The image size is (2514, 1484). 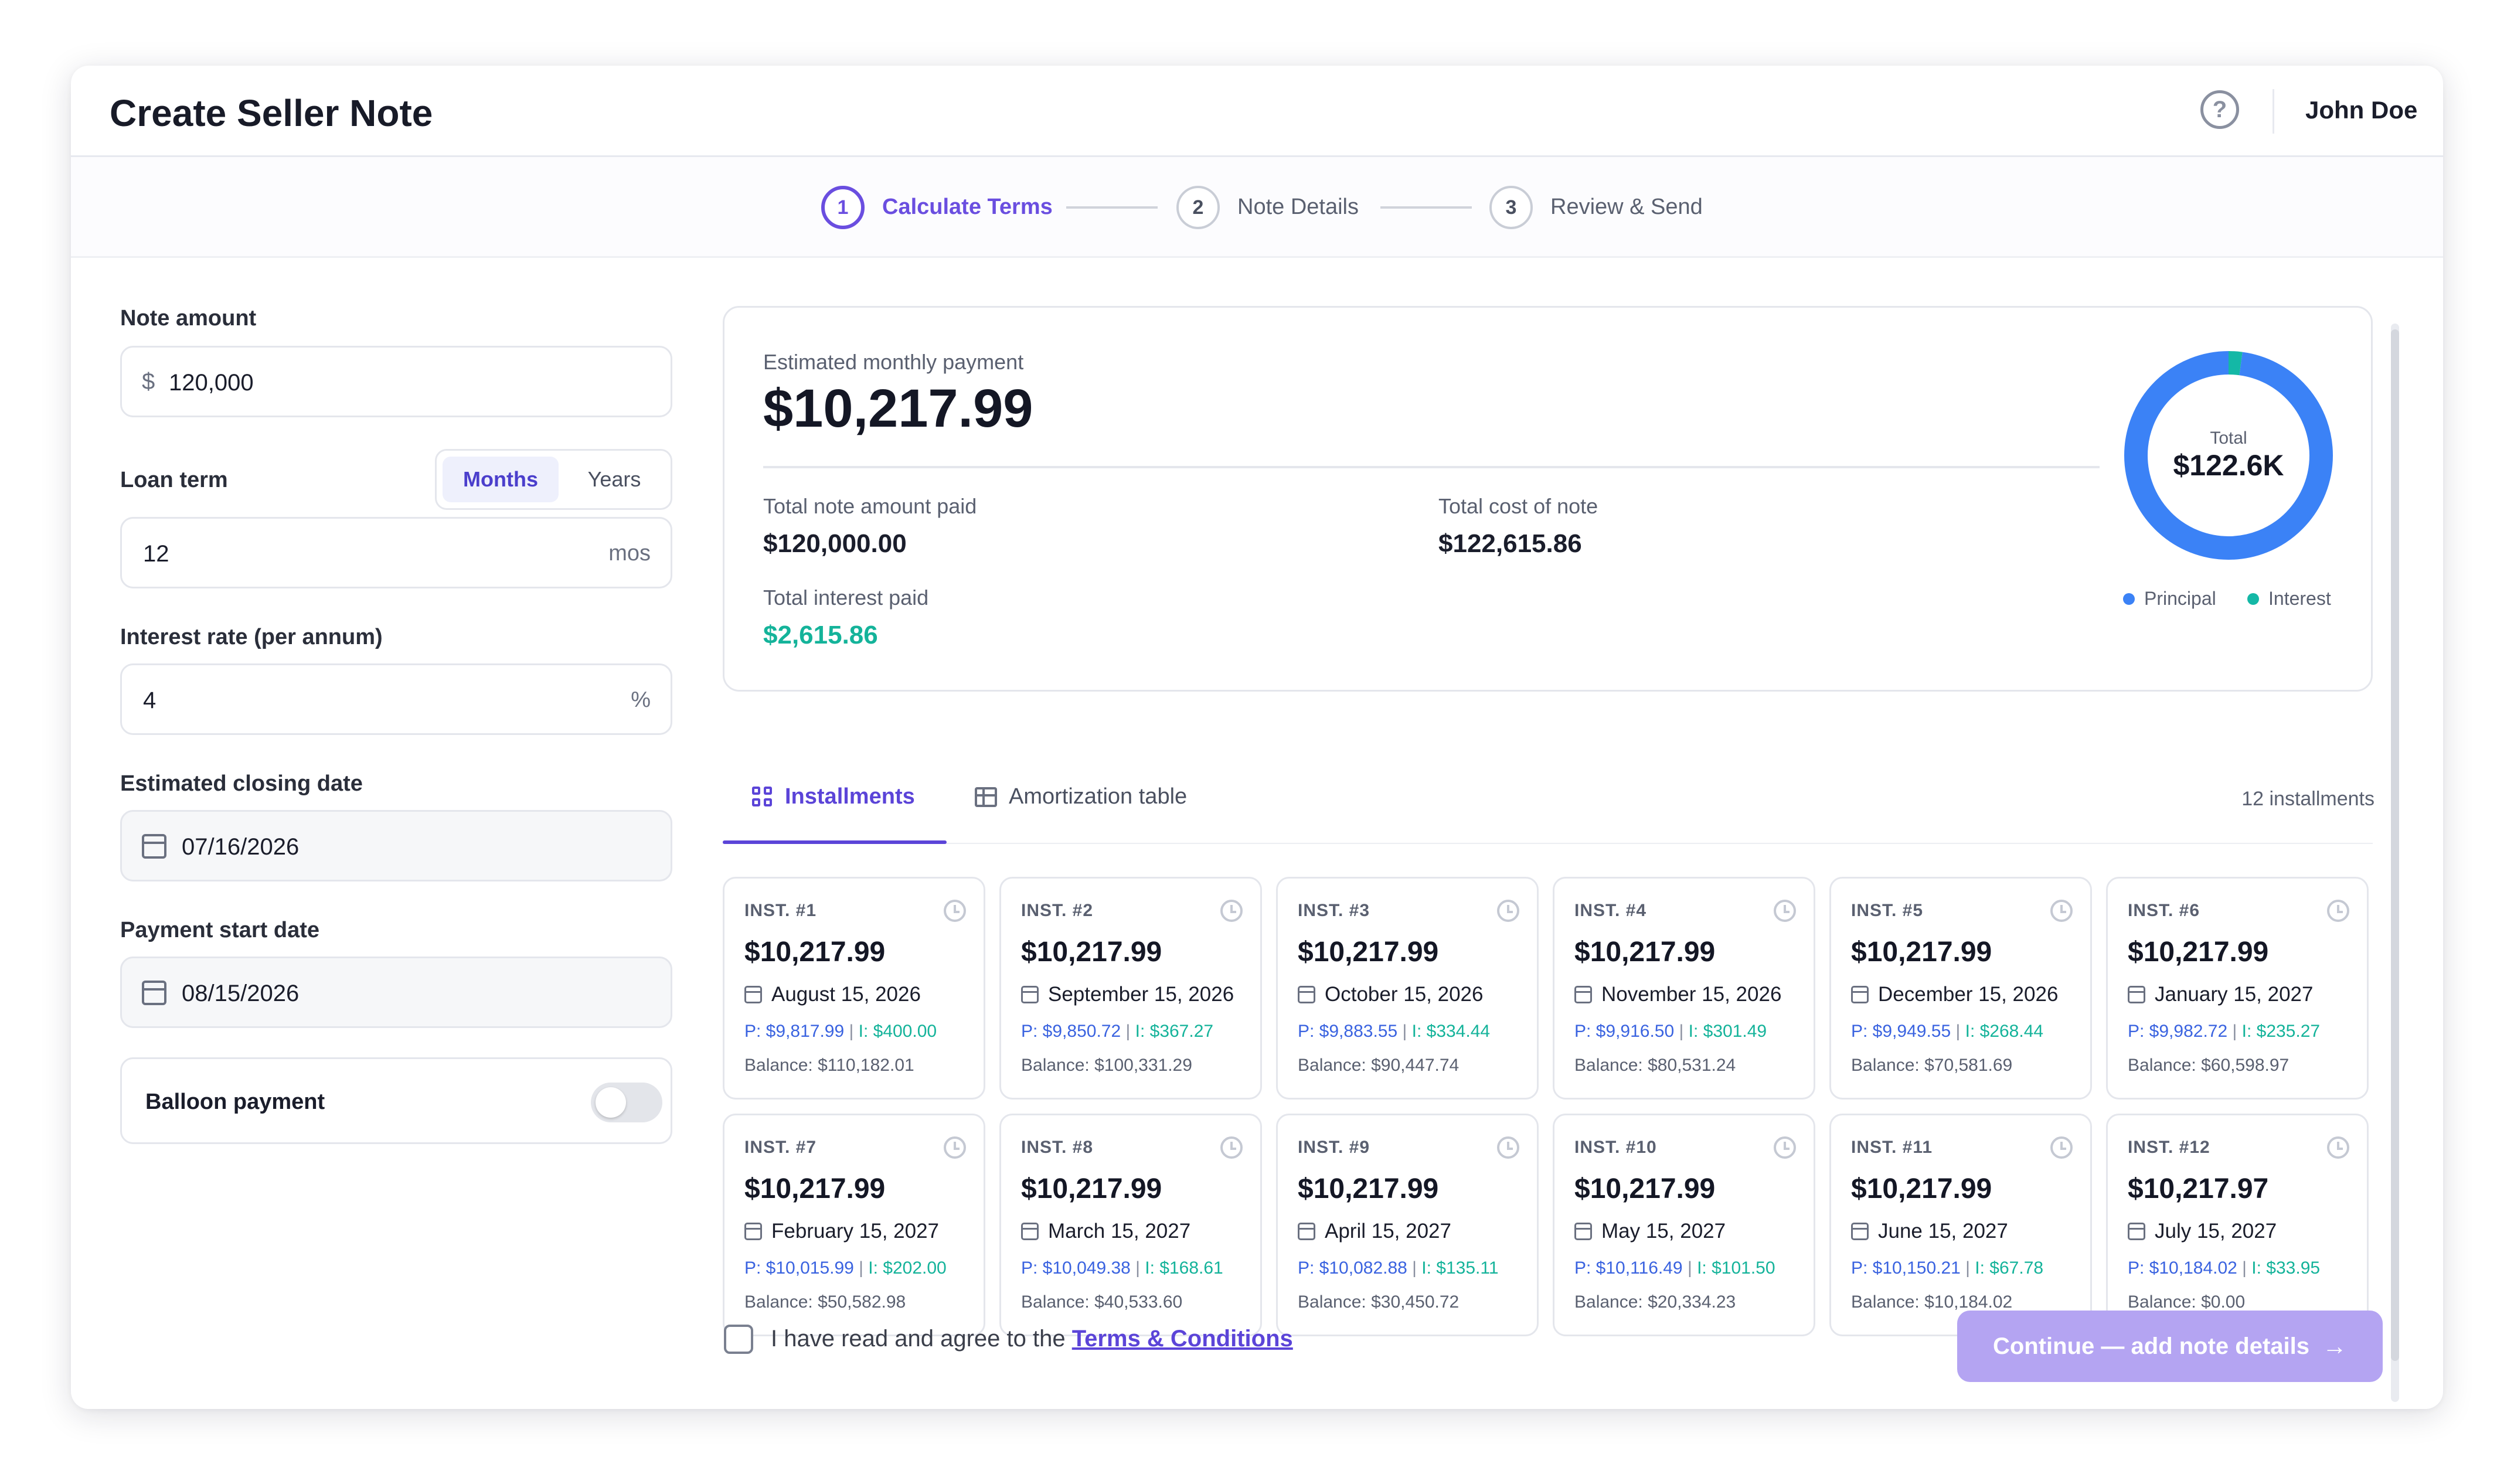 What do you see at coordinates (1626, 208) in the screenshot?
I see `step-3-label: Review & Send` at bounding box center [1626, 208].